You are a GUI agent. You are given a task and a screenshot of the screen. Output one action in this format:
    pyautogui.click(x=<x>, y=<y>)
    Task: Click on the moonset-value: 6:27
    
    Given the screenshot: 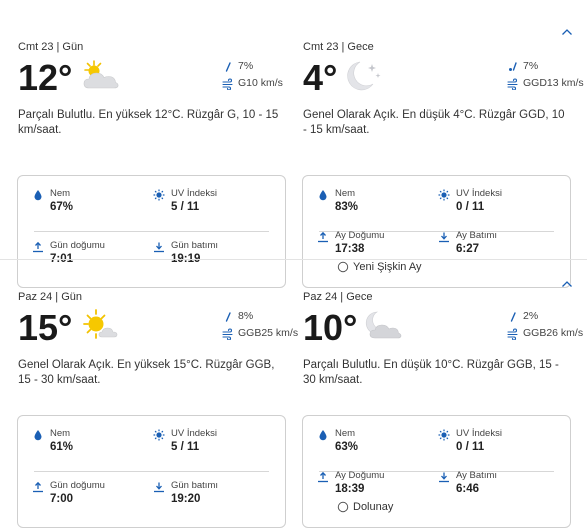 What is the action you would take?
    pyautogui.click(x=468, y=249)
    